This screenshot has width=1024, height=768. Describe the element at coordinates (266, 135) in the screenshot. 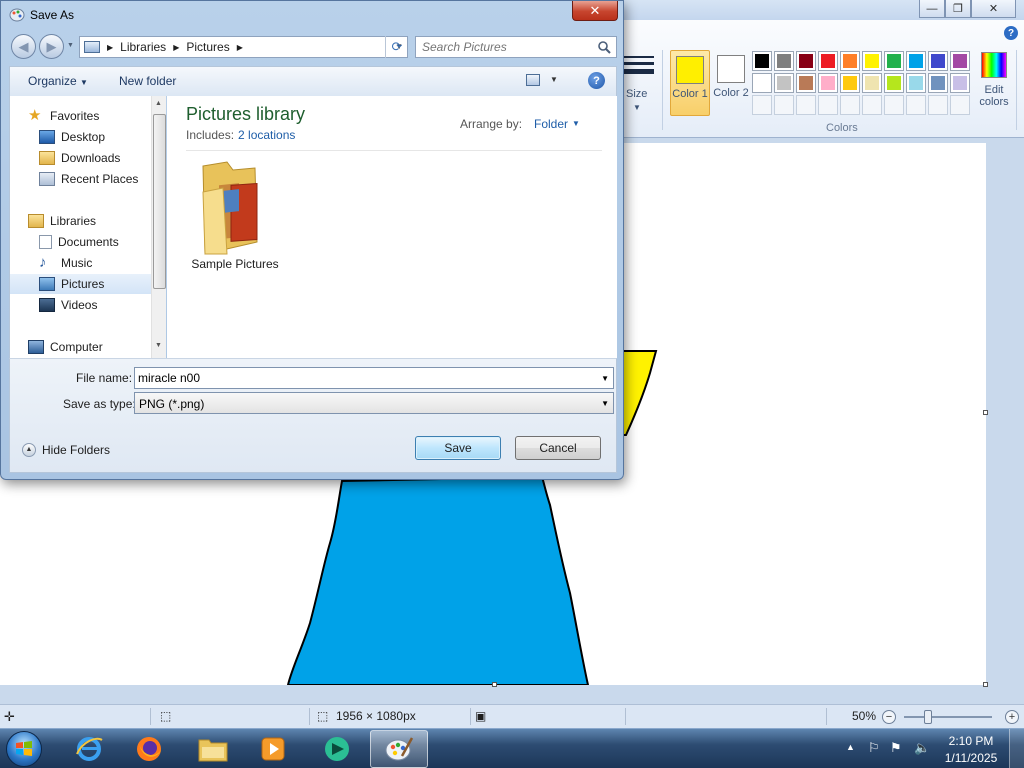

I see `locations-link: 2 locations` at that location.